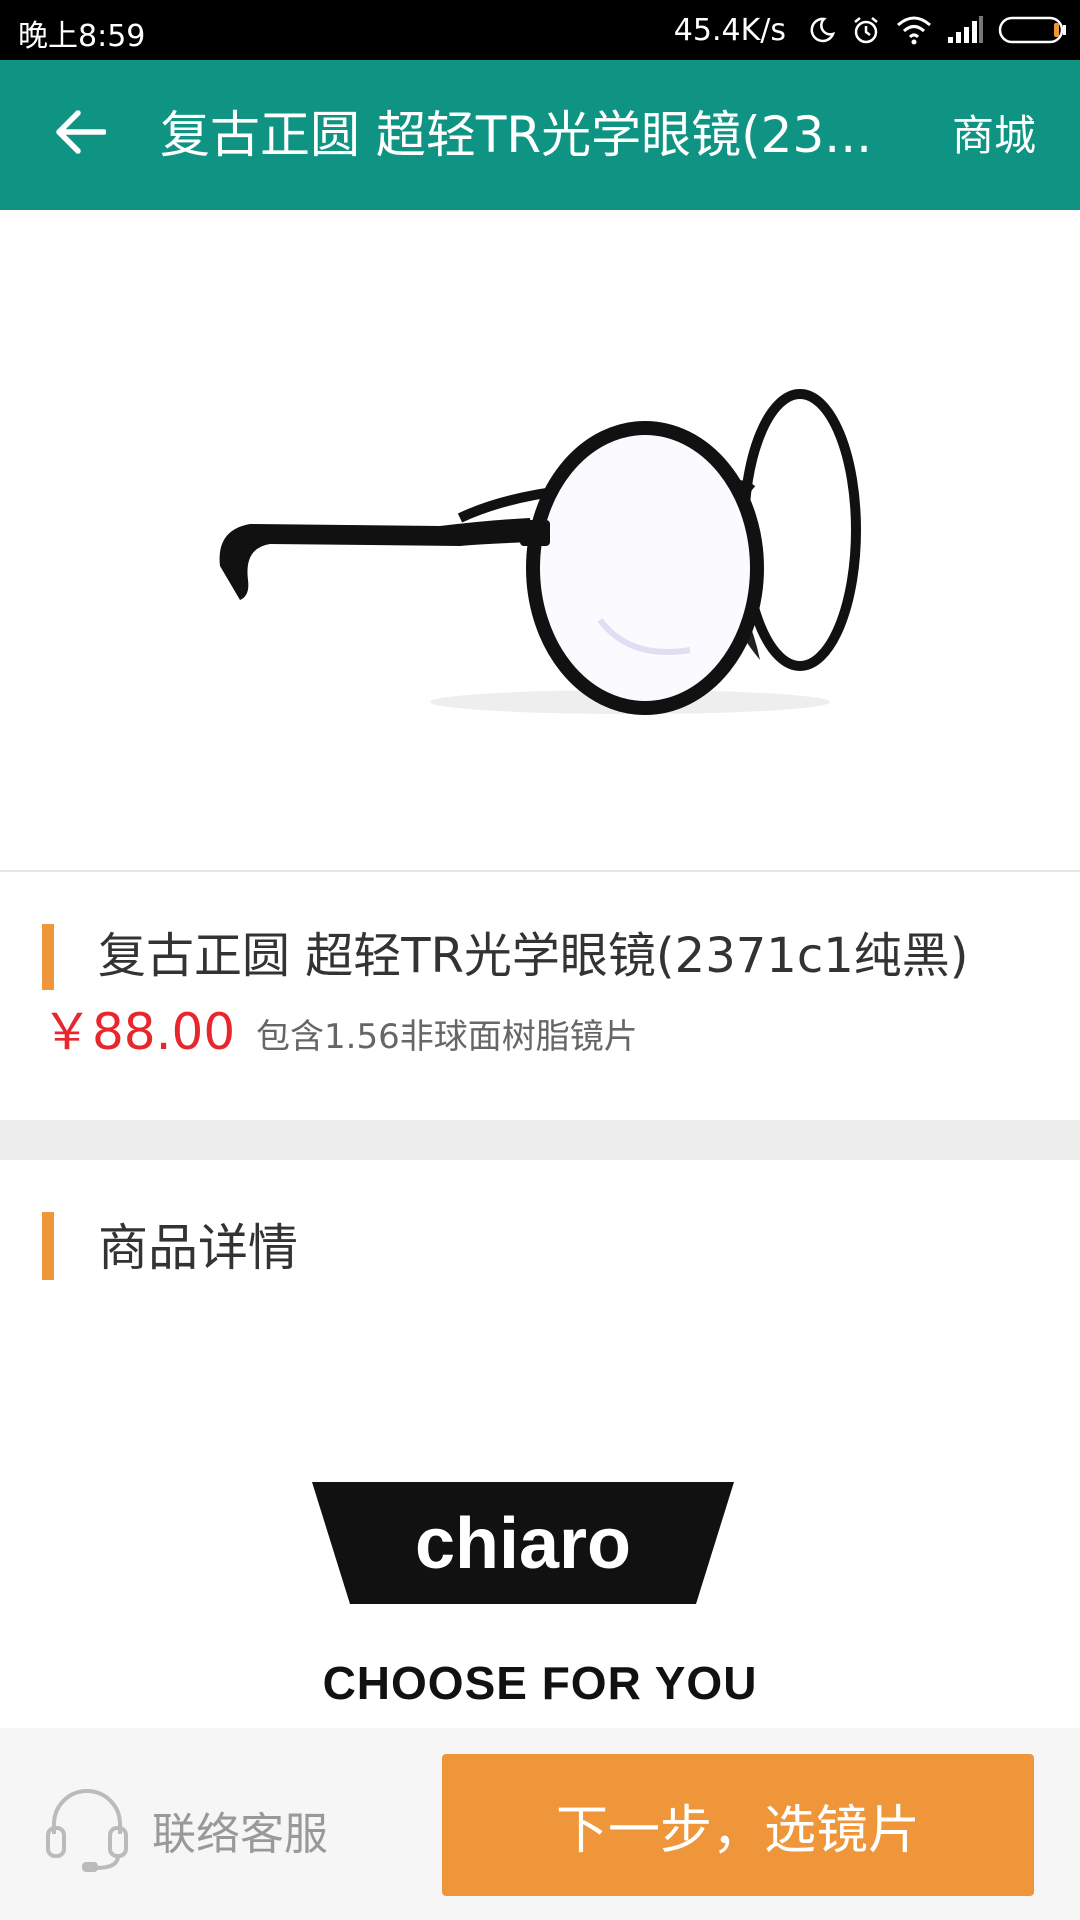 This screenshot has width=1080, height=1920. I want to click on customer-service-button: 联络客服, so click(186, 1830).